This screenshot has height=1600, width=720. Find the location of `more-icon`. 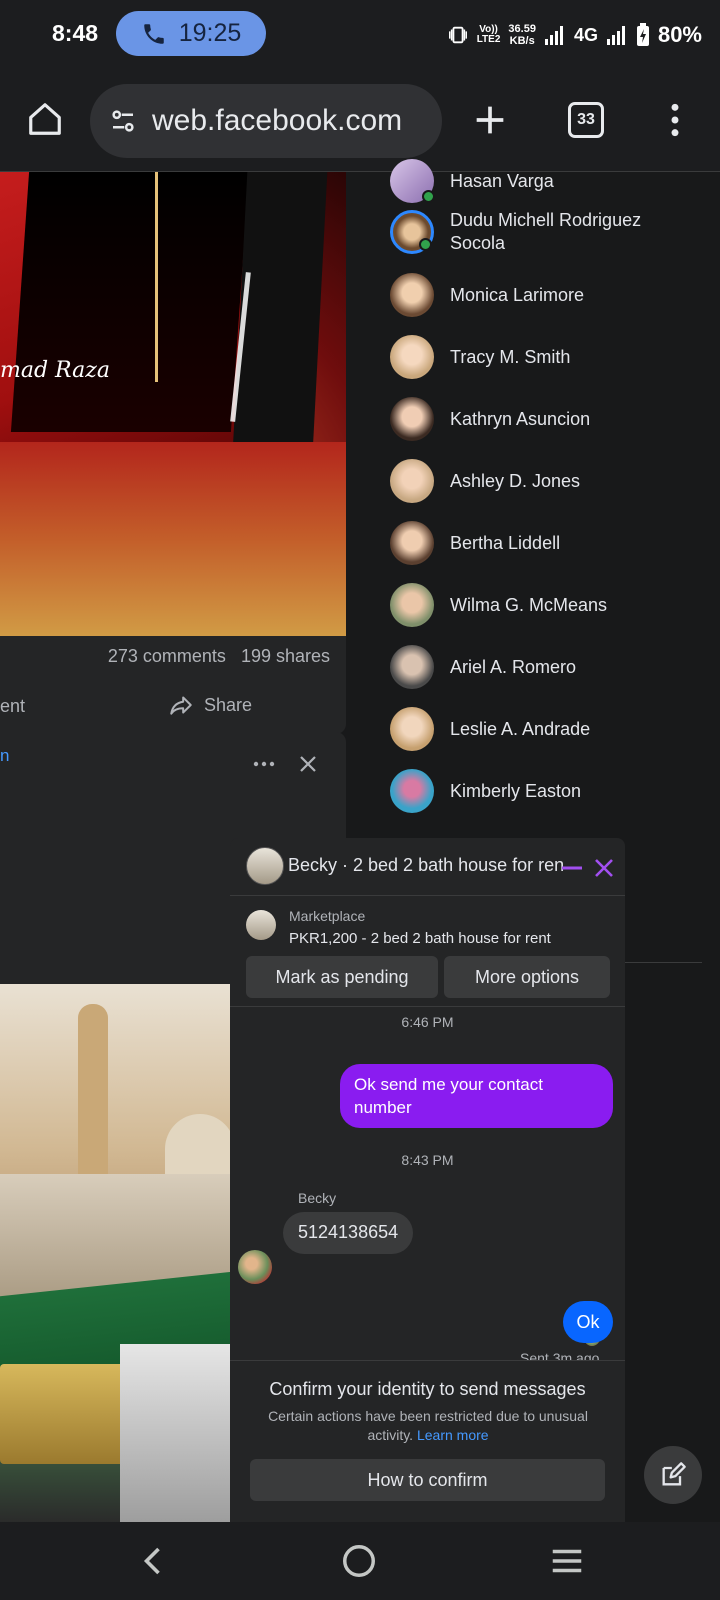

more-icon is located at coordinates (264, 764).